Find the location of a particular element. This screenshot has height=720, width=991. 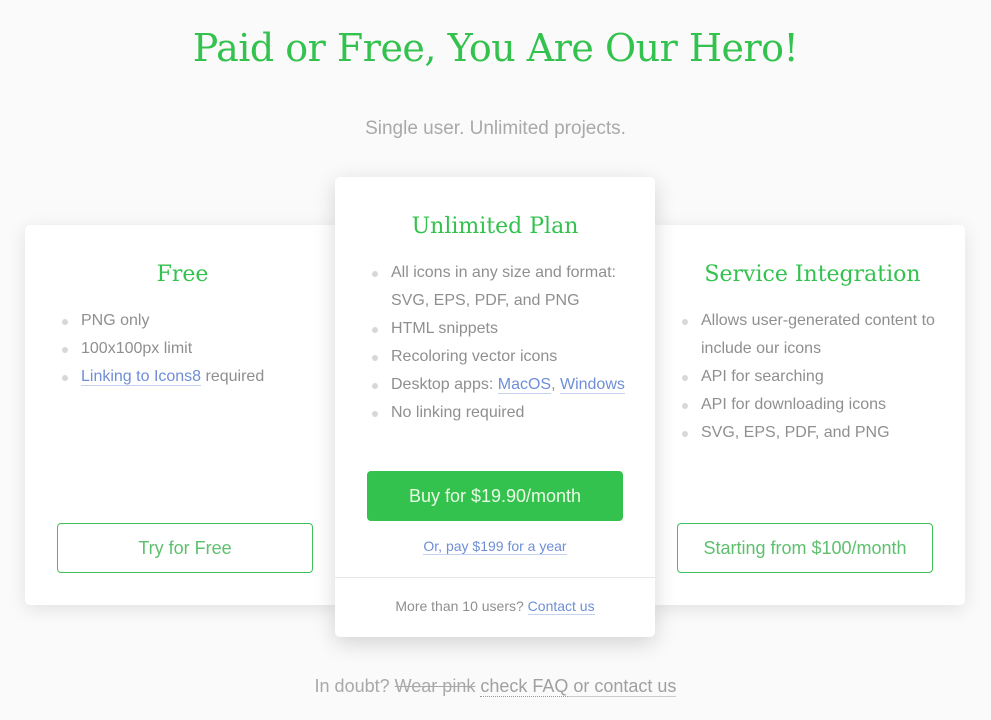

page-title: Paid or Free, You Are Our Hero! is located at coordinates (495, 48).